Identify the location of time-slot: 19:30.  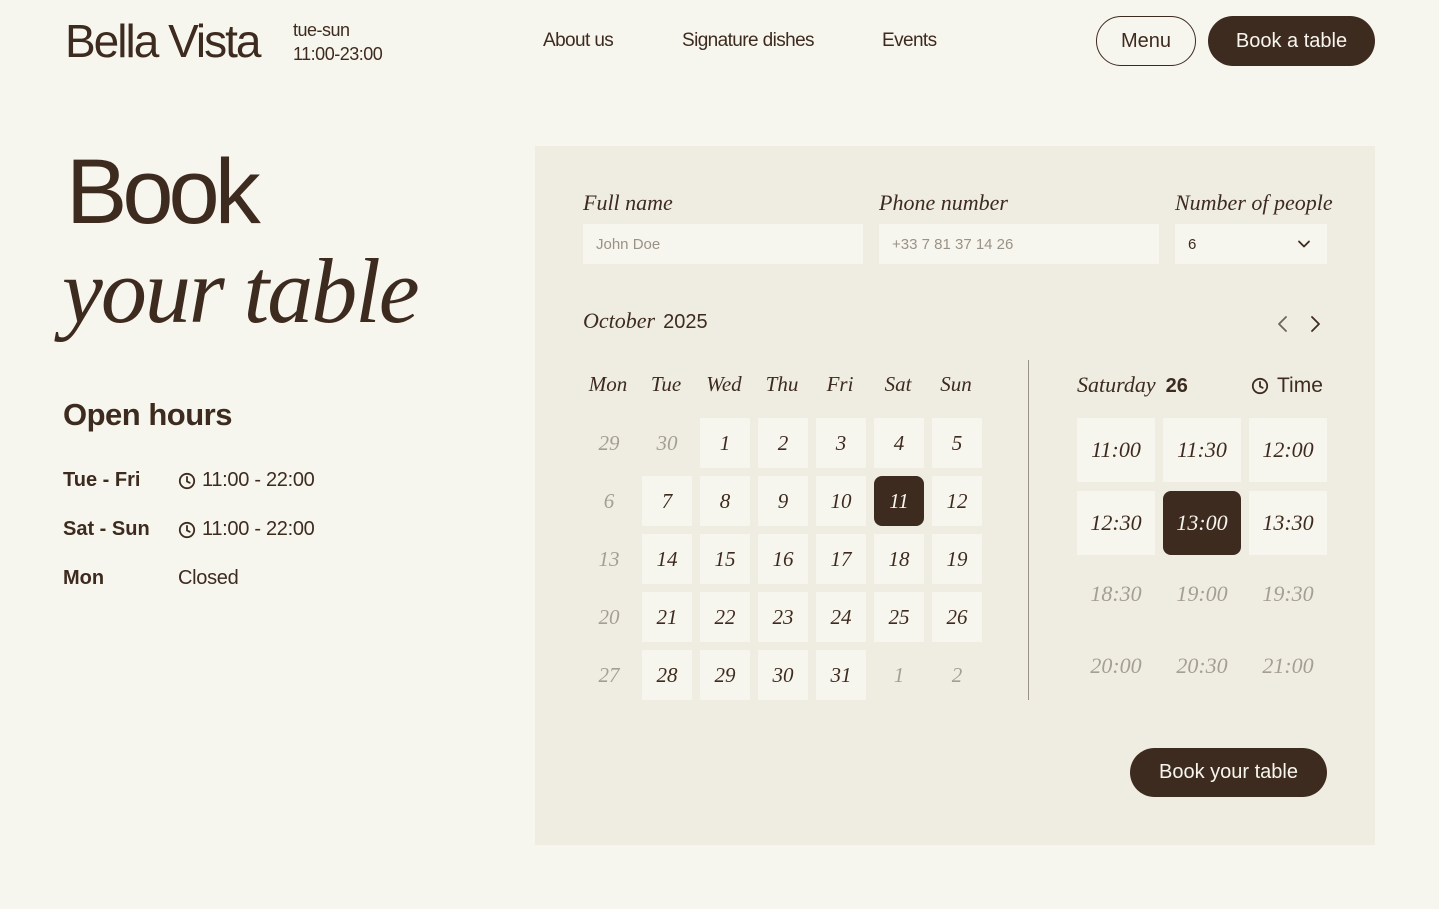
(1288, 593).